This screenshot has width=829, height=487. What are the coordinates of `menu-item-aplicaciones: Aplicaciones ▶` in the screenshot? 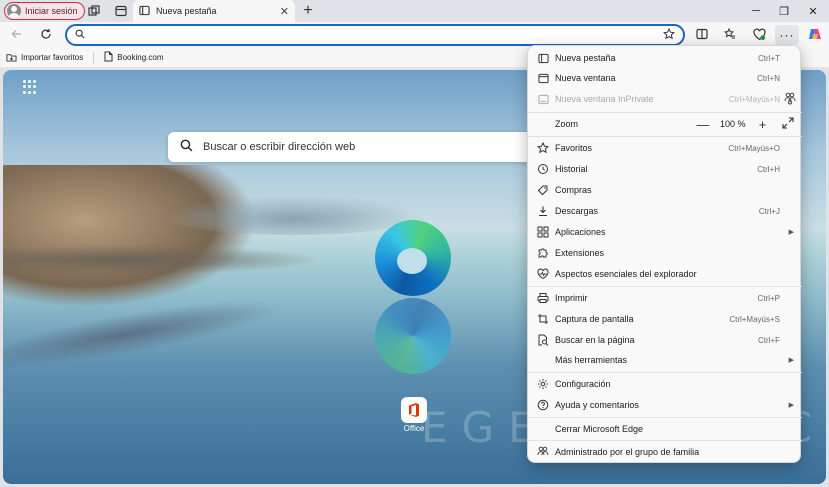 It's located at (665, 232).